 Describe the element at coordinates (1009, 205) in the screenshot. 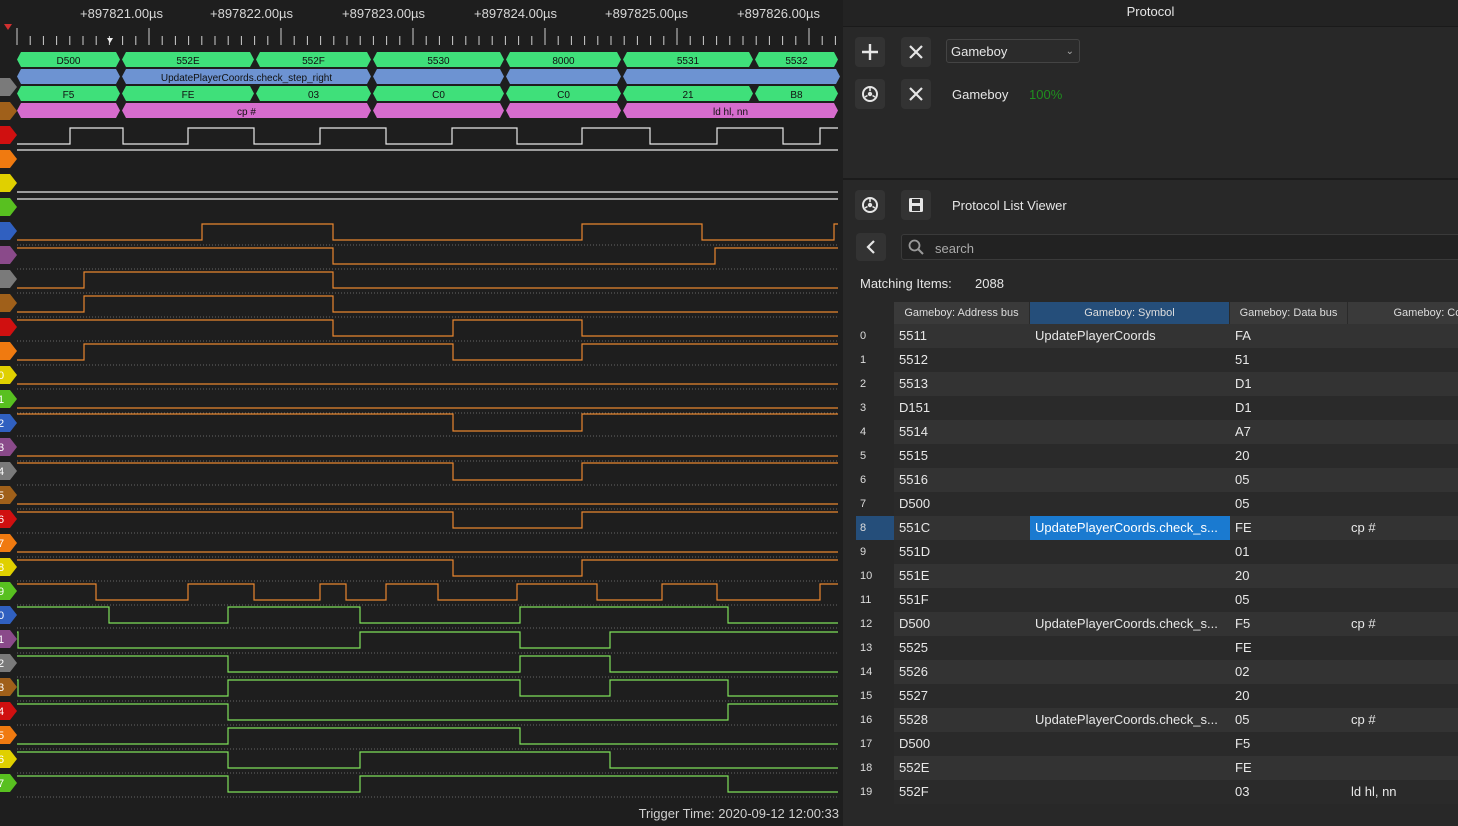

I see `list-viewer-title: Protocol List Viewer` at that location.